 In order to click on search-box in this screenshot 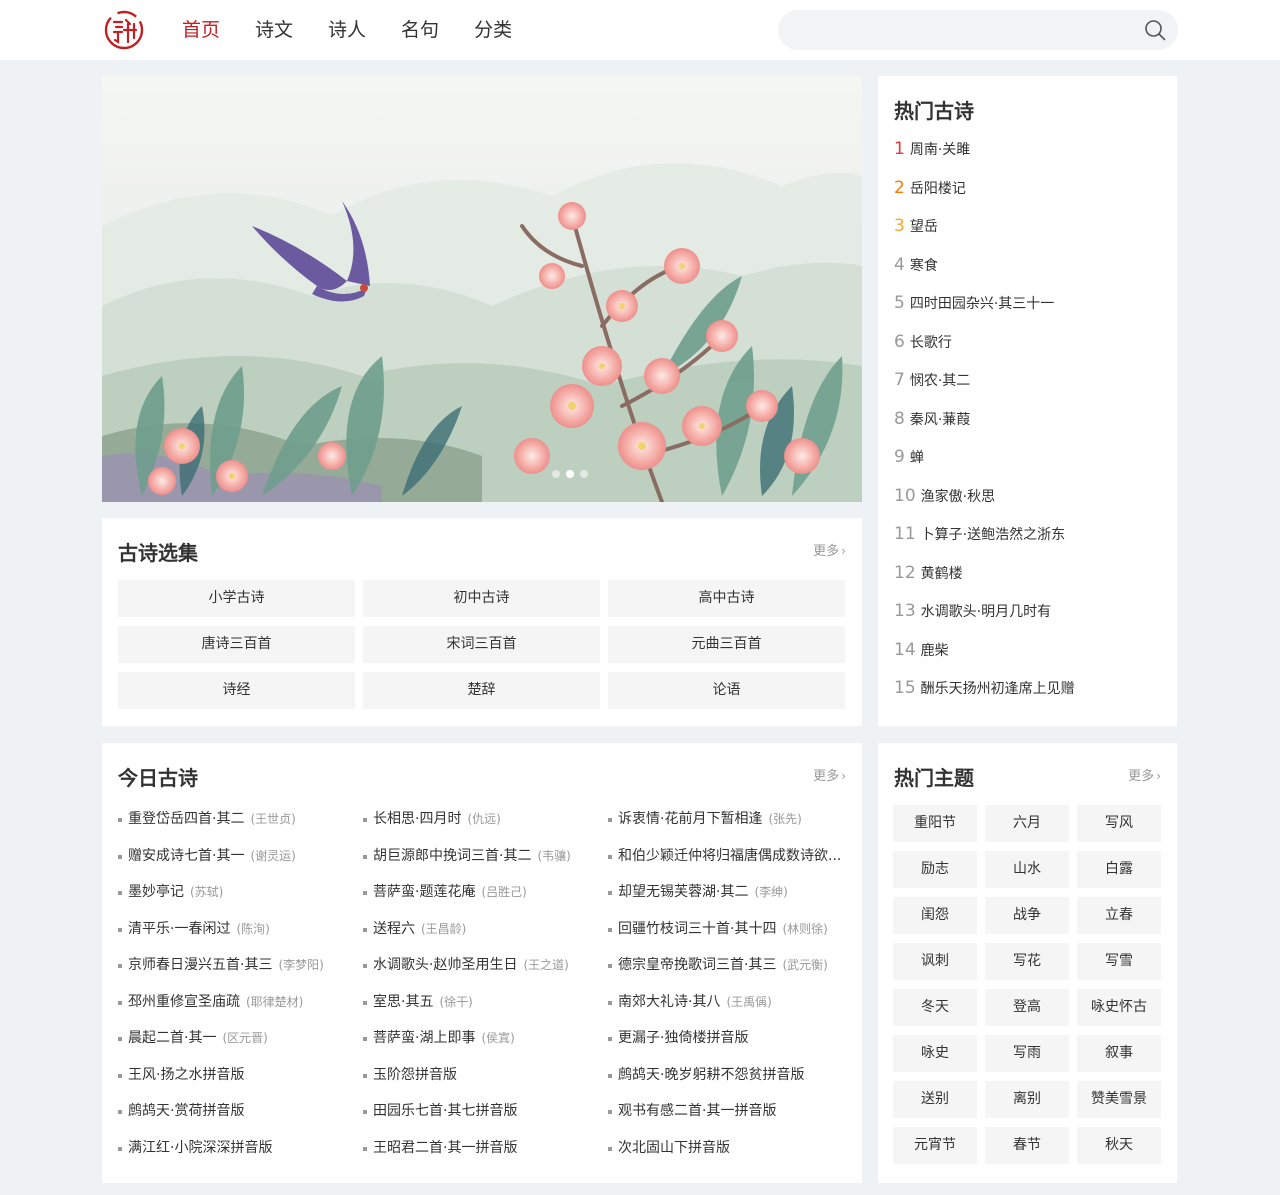, I will do `click(978, 30)`.